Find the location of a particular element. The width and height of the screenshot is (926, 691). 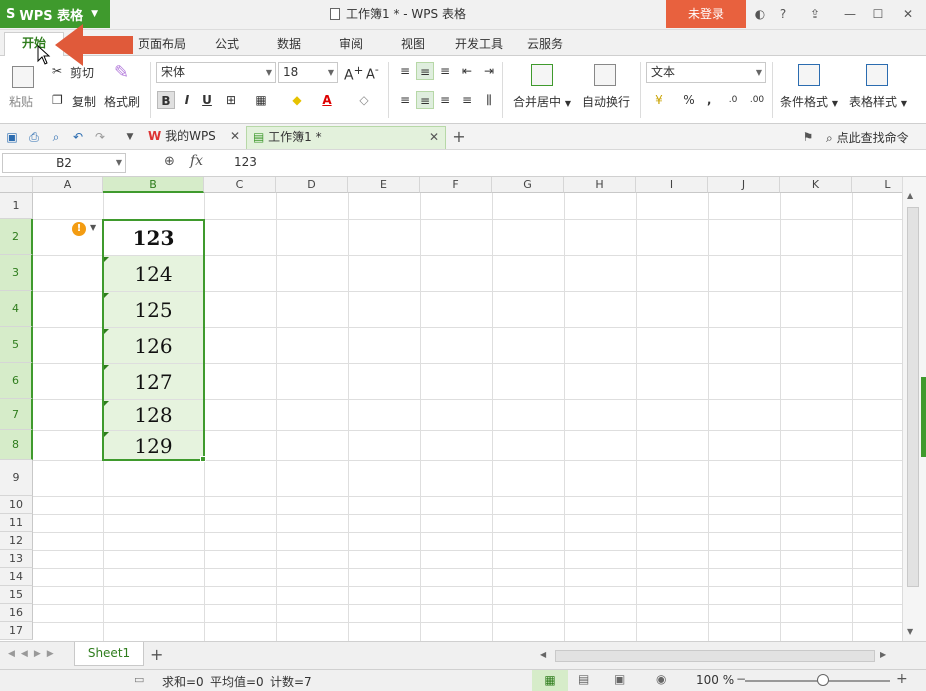

chevron-down-icon: ▼ is located at coordinates (93, 227).